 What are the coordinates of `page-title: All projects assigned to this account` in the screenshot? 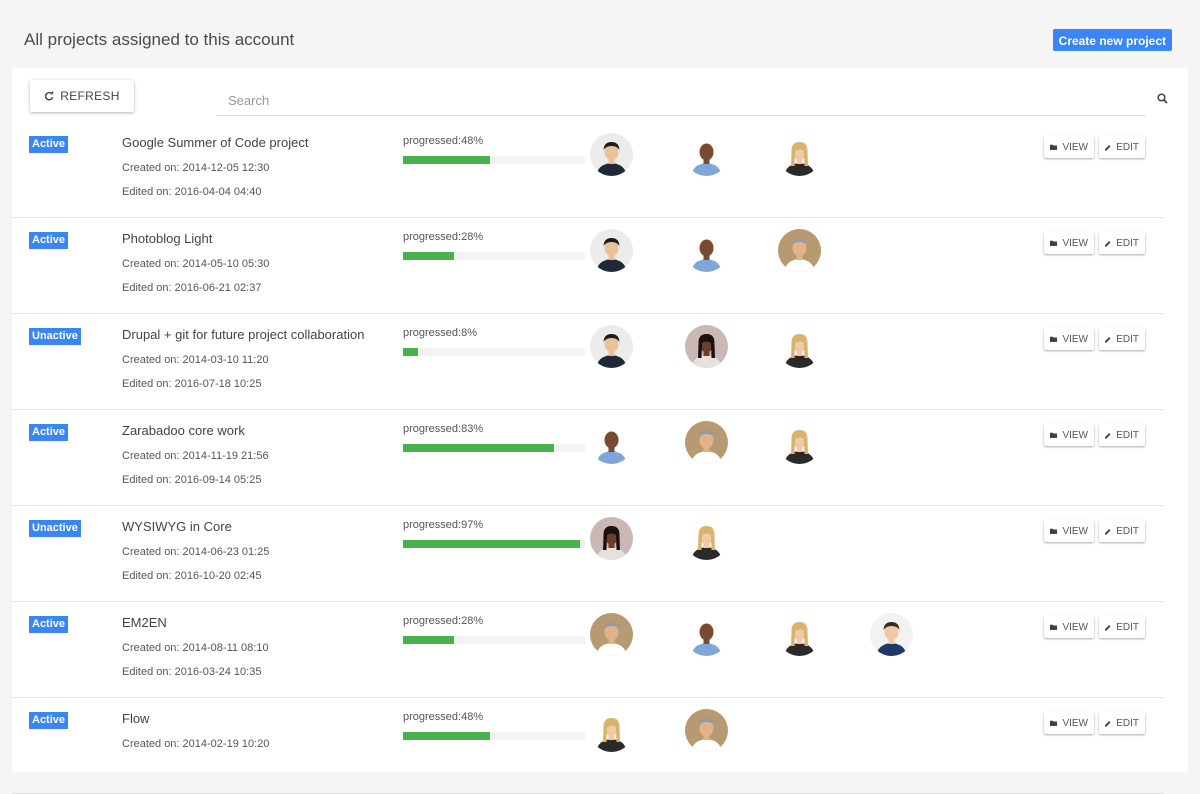 It's located at (159, 39).